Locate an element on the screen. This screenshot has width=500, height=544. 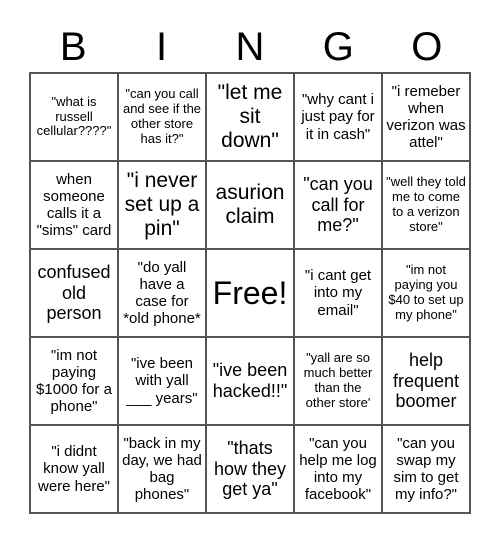
bingo-header: B I N G O is located at coordinates (250, 47).